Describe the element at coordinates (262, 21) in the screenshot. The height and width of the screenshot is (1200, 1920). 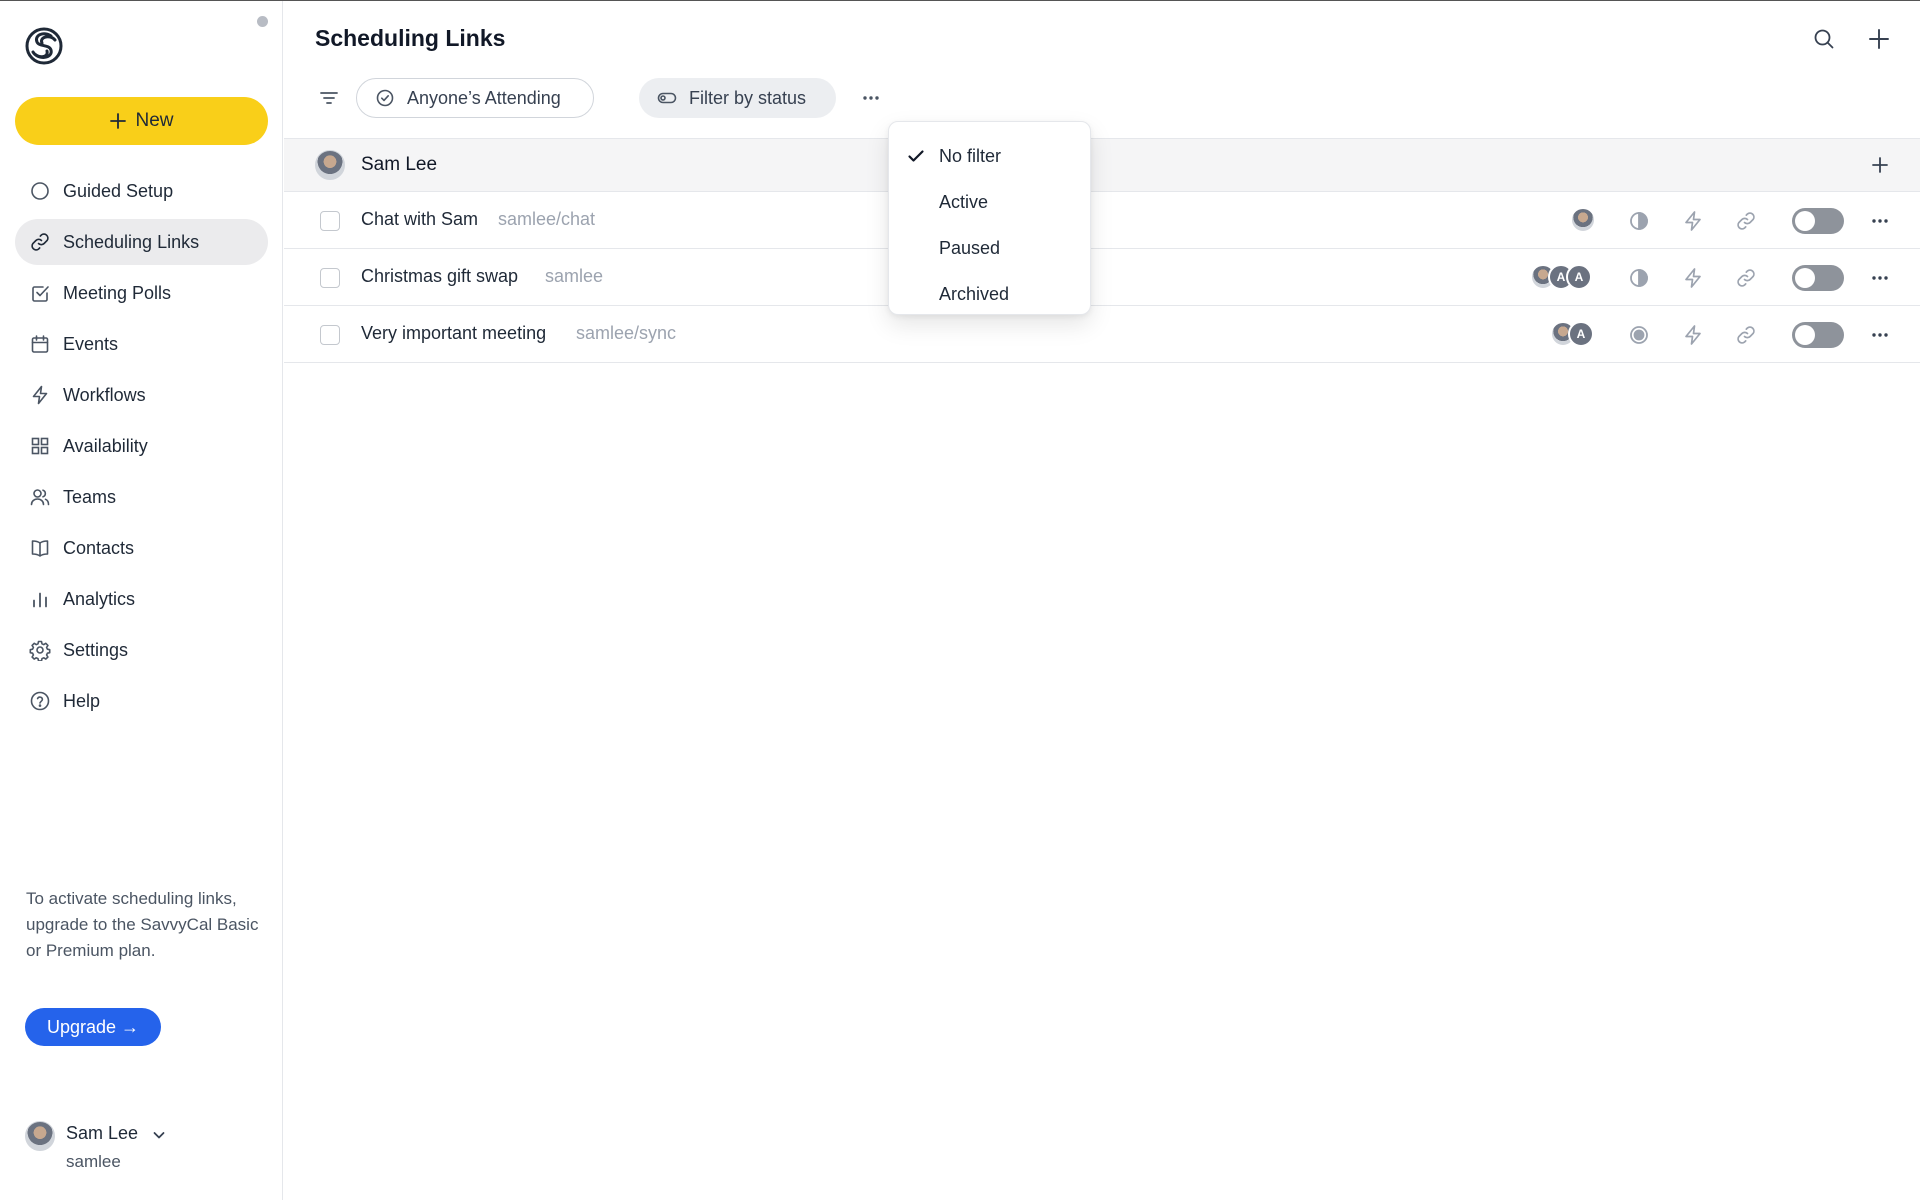
I see `sidebar-collapse-handle` at that location.